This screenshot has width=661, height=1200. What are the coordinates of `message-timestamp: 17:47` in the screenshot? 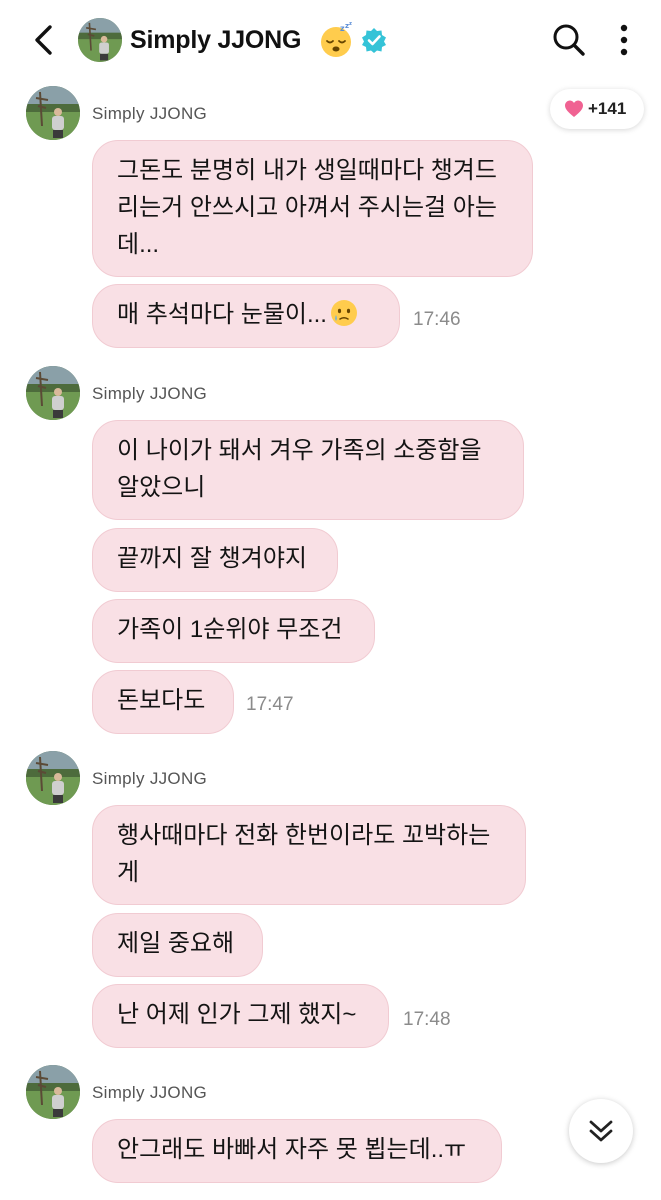 It's located at (270, 704).